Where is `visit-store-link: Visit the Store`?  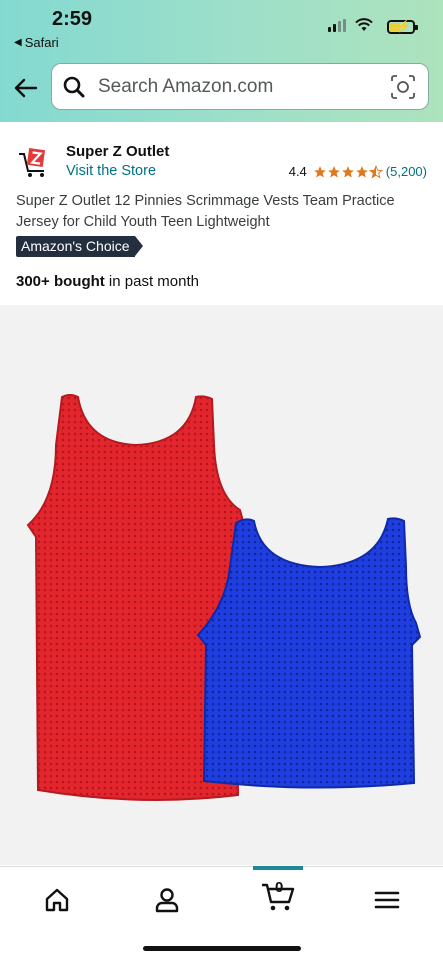
visit-store-link: Visit the Store is located at coordinates (111, 171).